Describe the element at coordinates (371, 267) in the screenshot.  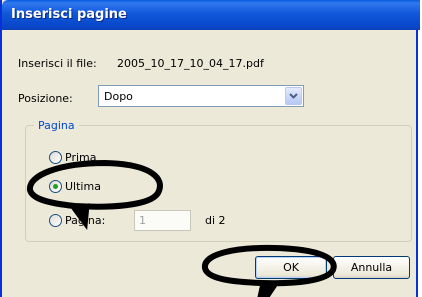
I see `cancel-button: Annulla` at that location.